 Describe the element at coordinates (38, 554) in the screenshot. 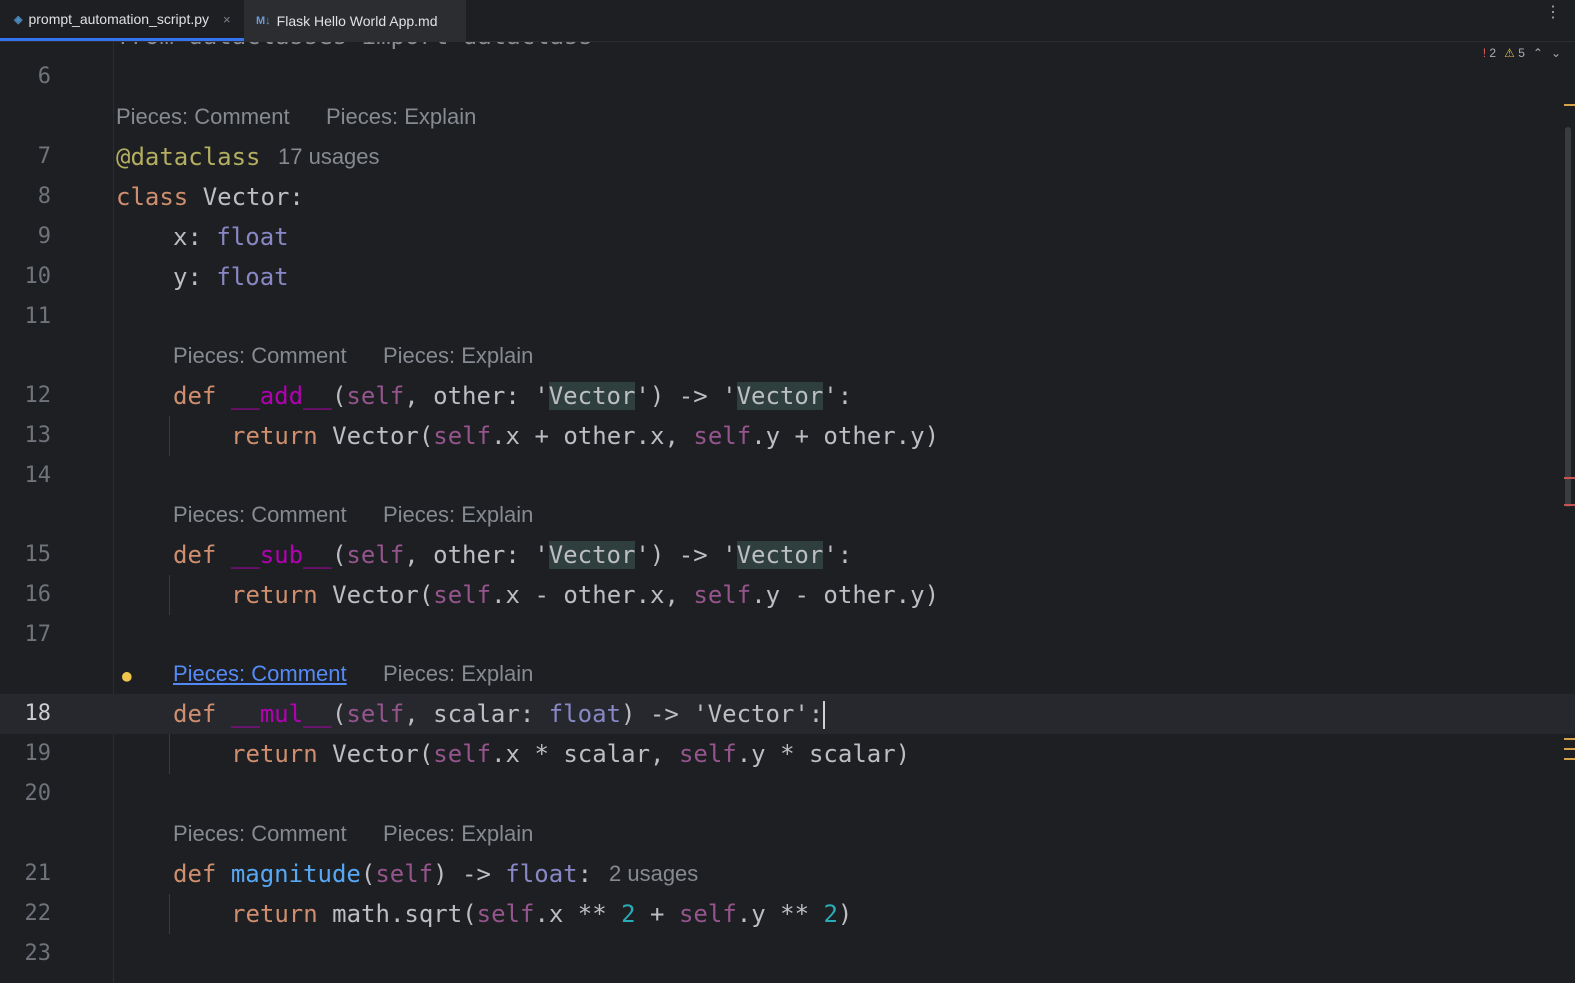

I see `line-number: 15` at that location.